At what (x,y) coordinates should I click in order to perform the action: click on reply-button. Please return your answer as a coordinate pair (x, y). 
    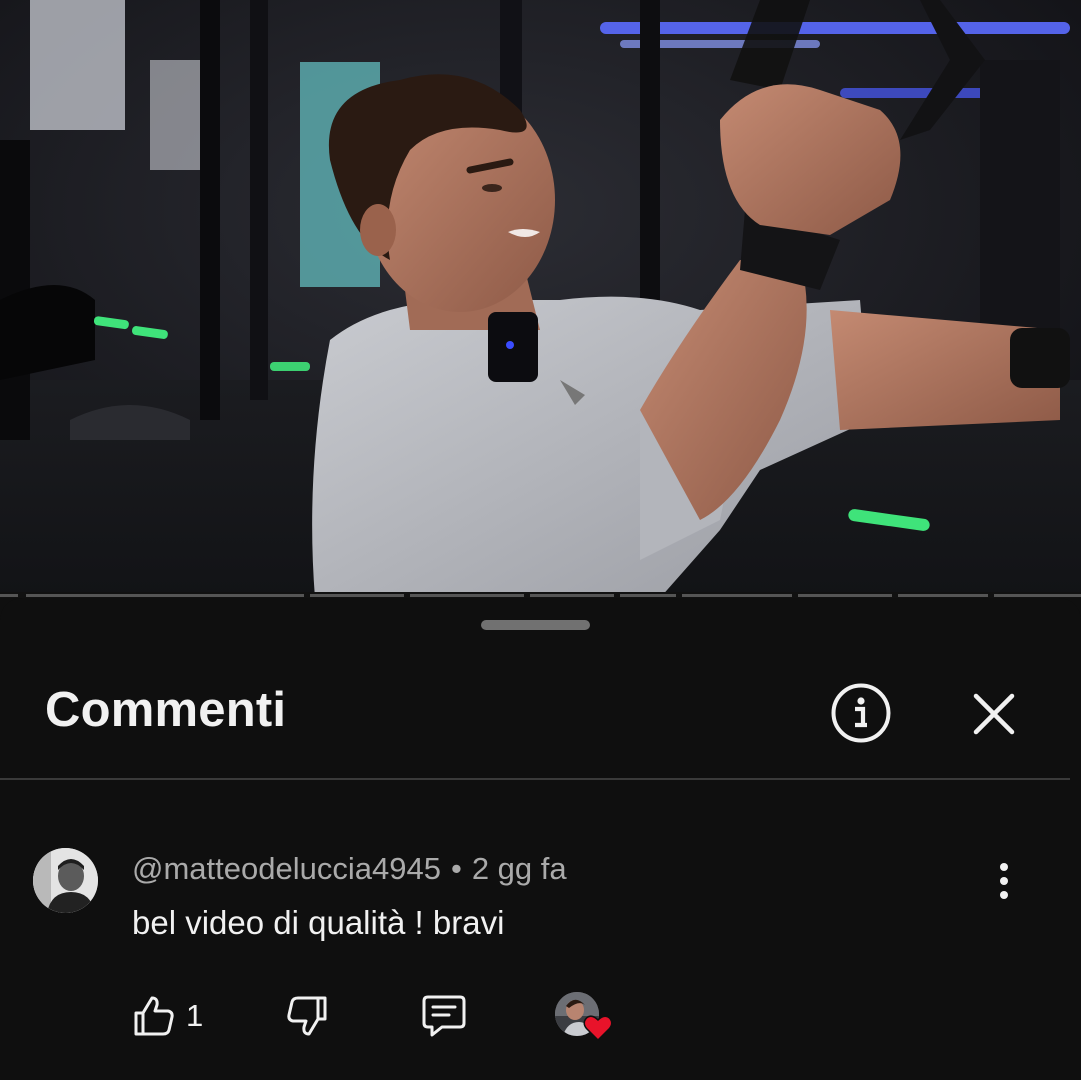
    Looking at the image, I should click on (444, 1016).